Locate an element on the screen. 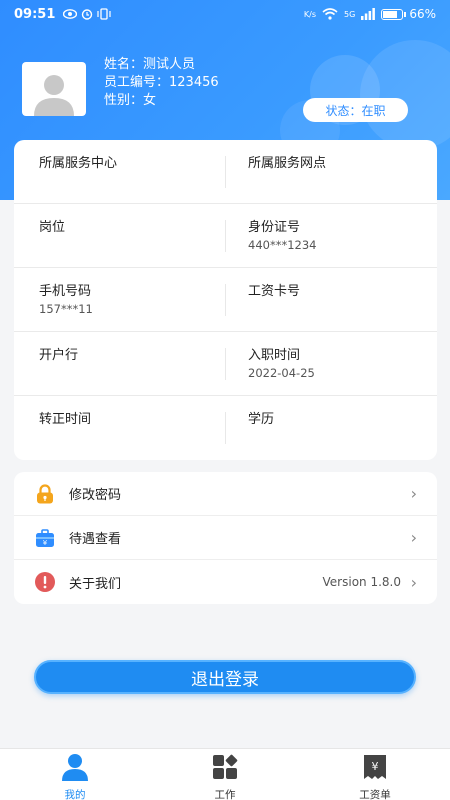  signal-icon is located at coordinates (368, 14).